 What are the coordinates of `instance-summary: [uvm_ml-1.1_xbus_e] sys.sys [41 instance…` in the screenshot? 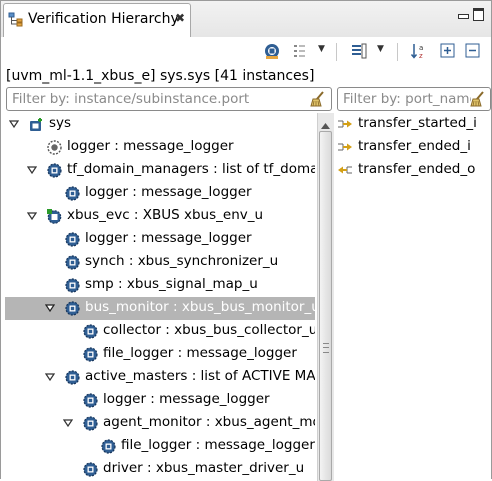 It's located at (160, 76).